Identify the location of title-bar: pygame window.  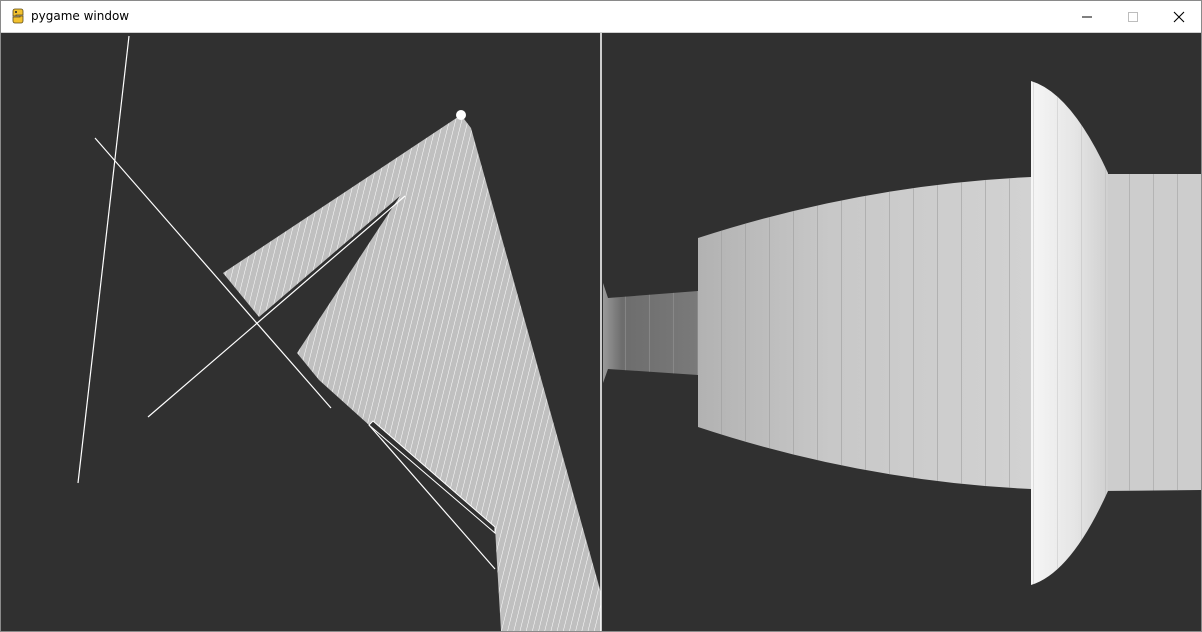
(601, 17).